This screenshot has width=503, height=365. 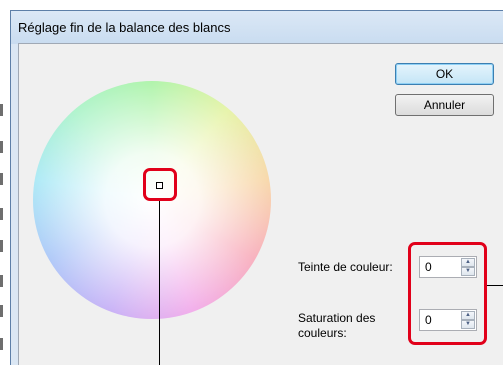 I want to click on marker-callout-line, so click(x=159, y=283).